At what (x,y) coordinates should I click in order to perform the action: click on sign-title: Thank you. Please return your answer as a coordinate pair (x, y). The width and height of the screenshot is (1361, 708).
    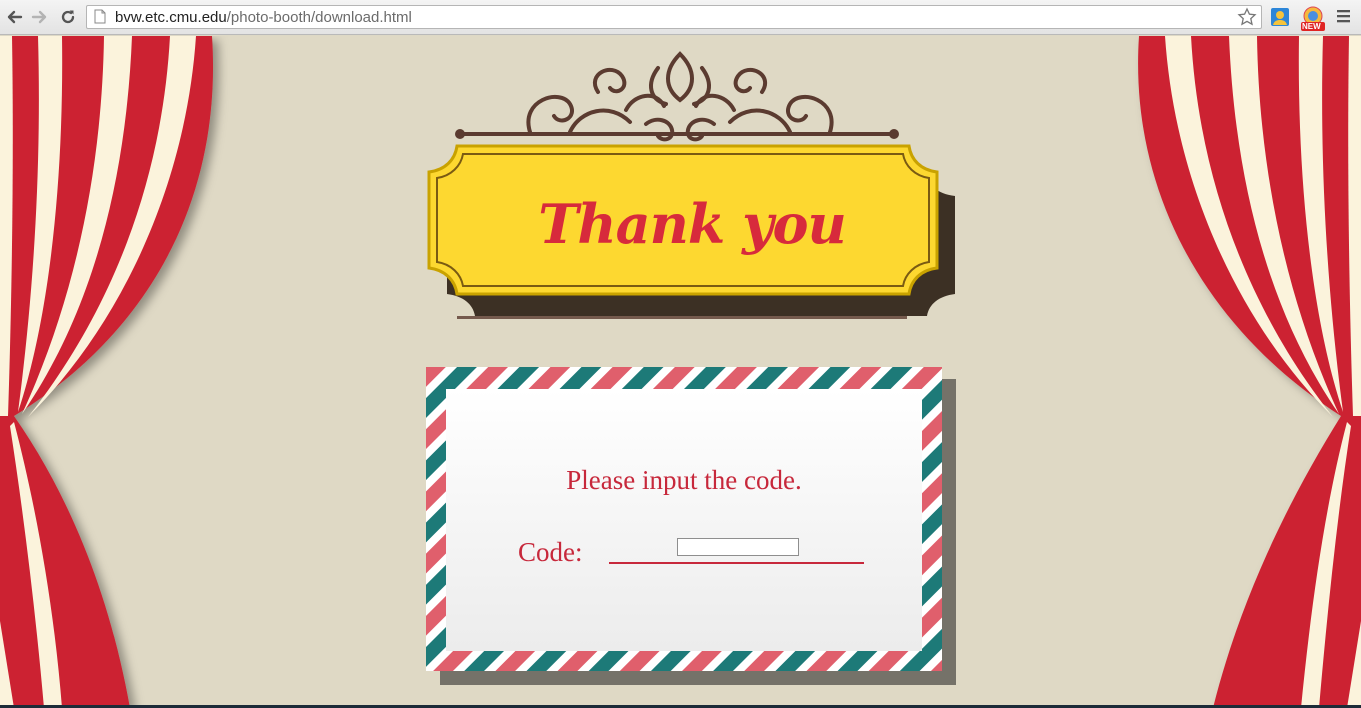
    Looking at the image, I should click on (692, 224).